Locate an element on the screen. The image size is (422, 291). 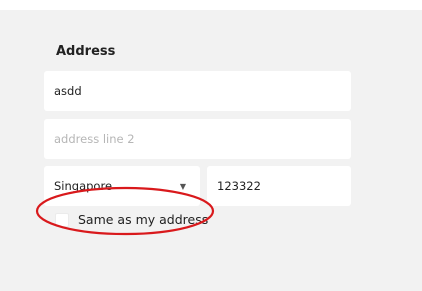
country-selected-value: Singapore is located at coordinates (83, 186).